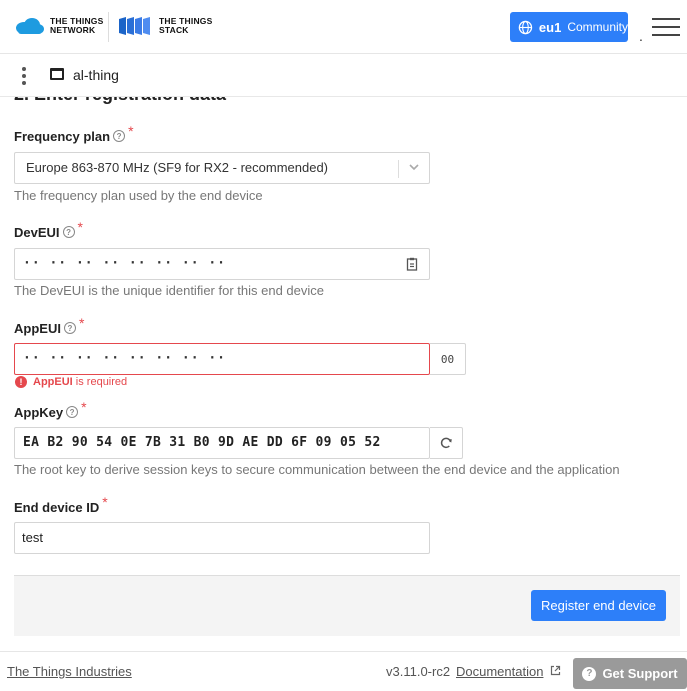  What do you see at coordinates (53, 382) in the screenshot?
I see `appeui-error-field: AppEUI` at bounding box center [53, 382].